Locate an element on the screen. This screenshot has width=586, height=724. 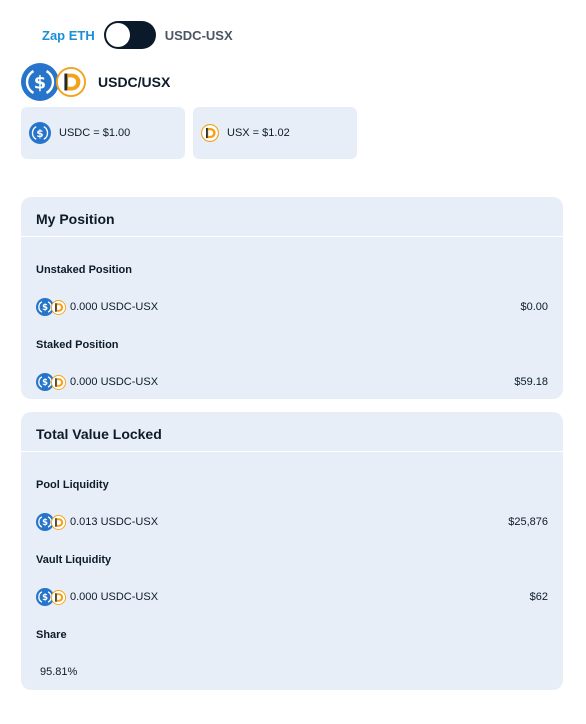
my-position-title: My Position is located at coordinates (292, 217).